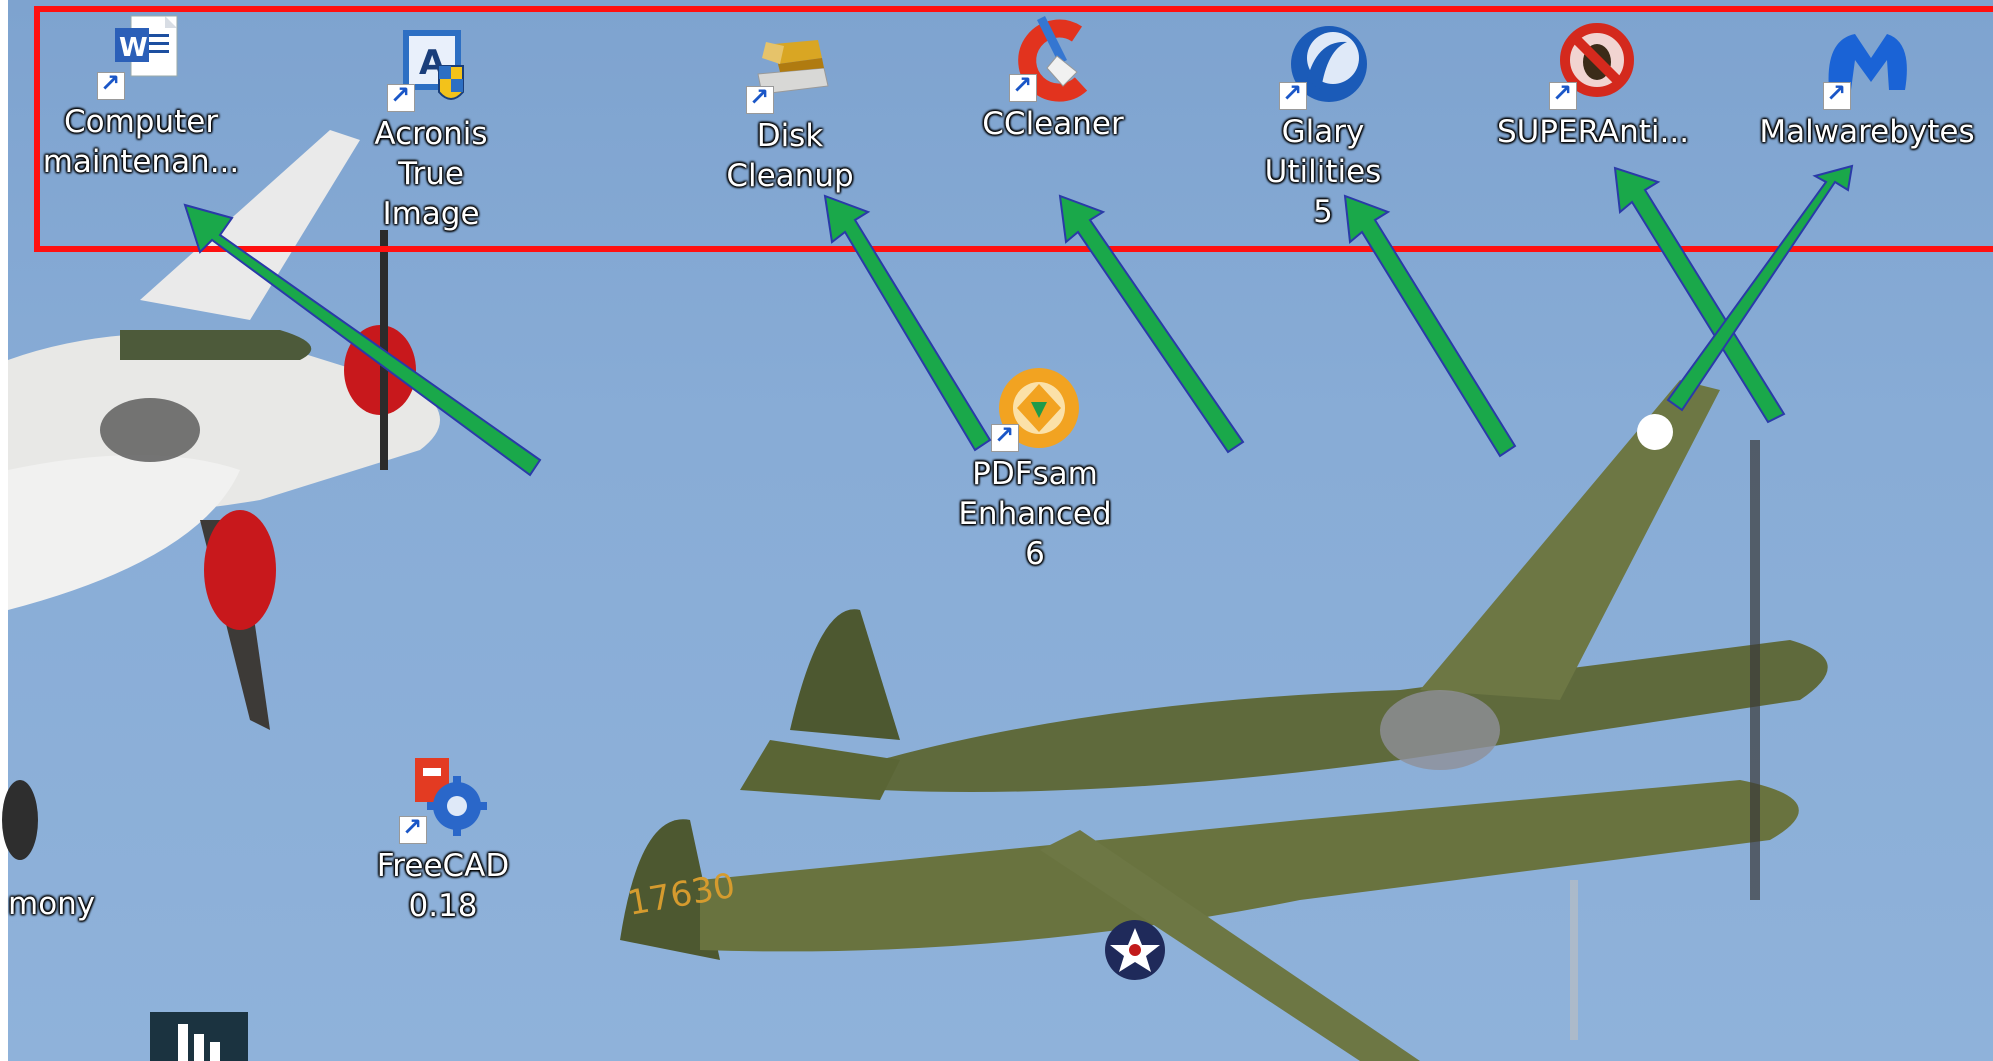 The width and height of the screenshot is (1993, 1061). I want to click on desktop-icon-partial: mony, so click(51, 904).